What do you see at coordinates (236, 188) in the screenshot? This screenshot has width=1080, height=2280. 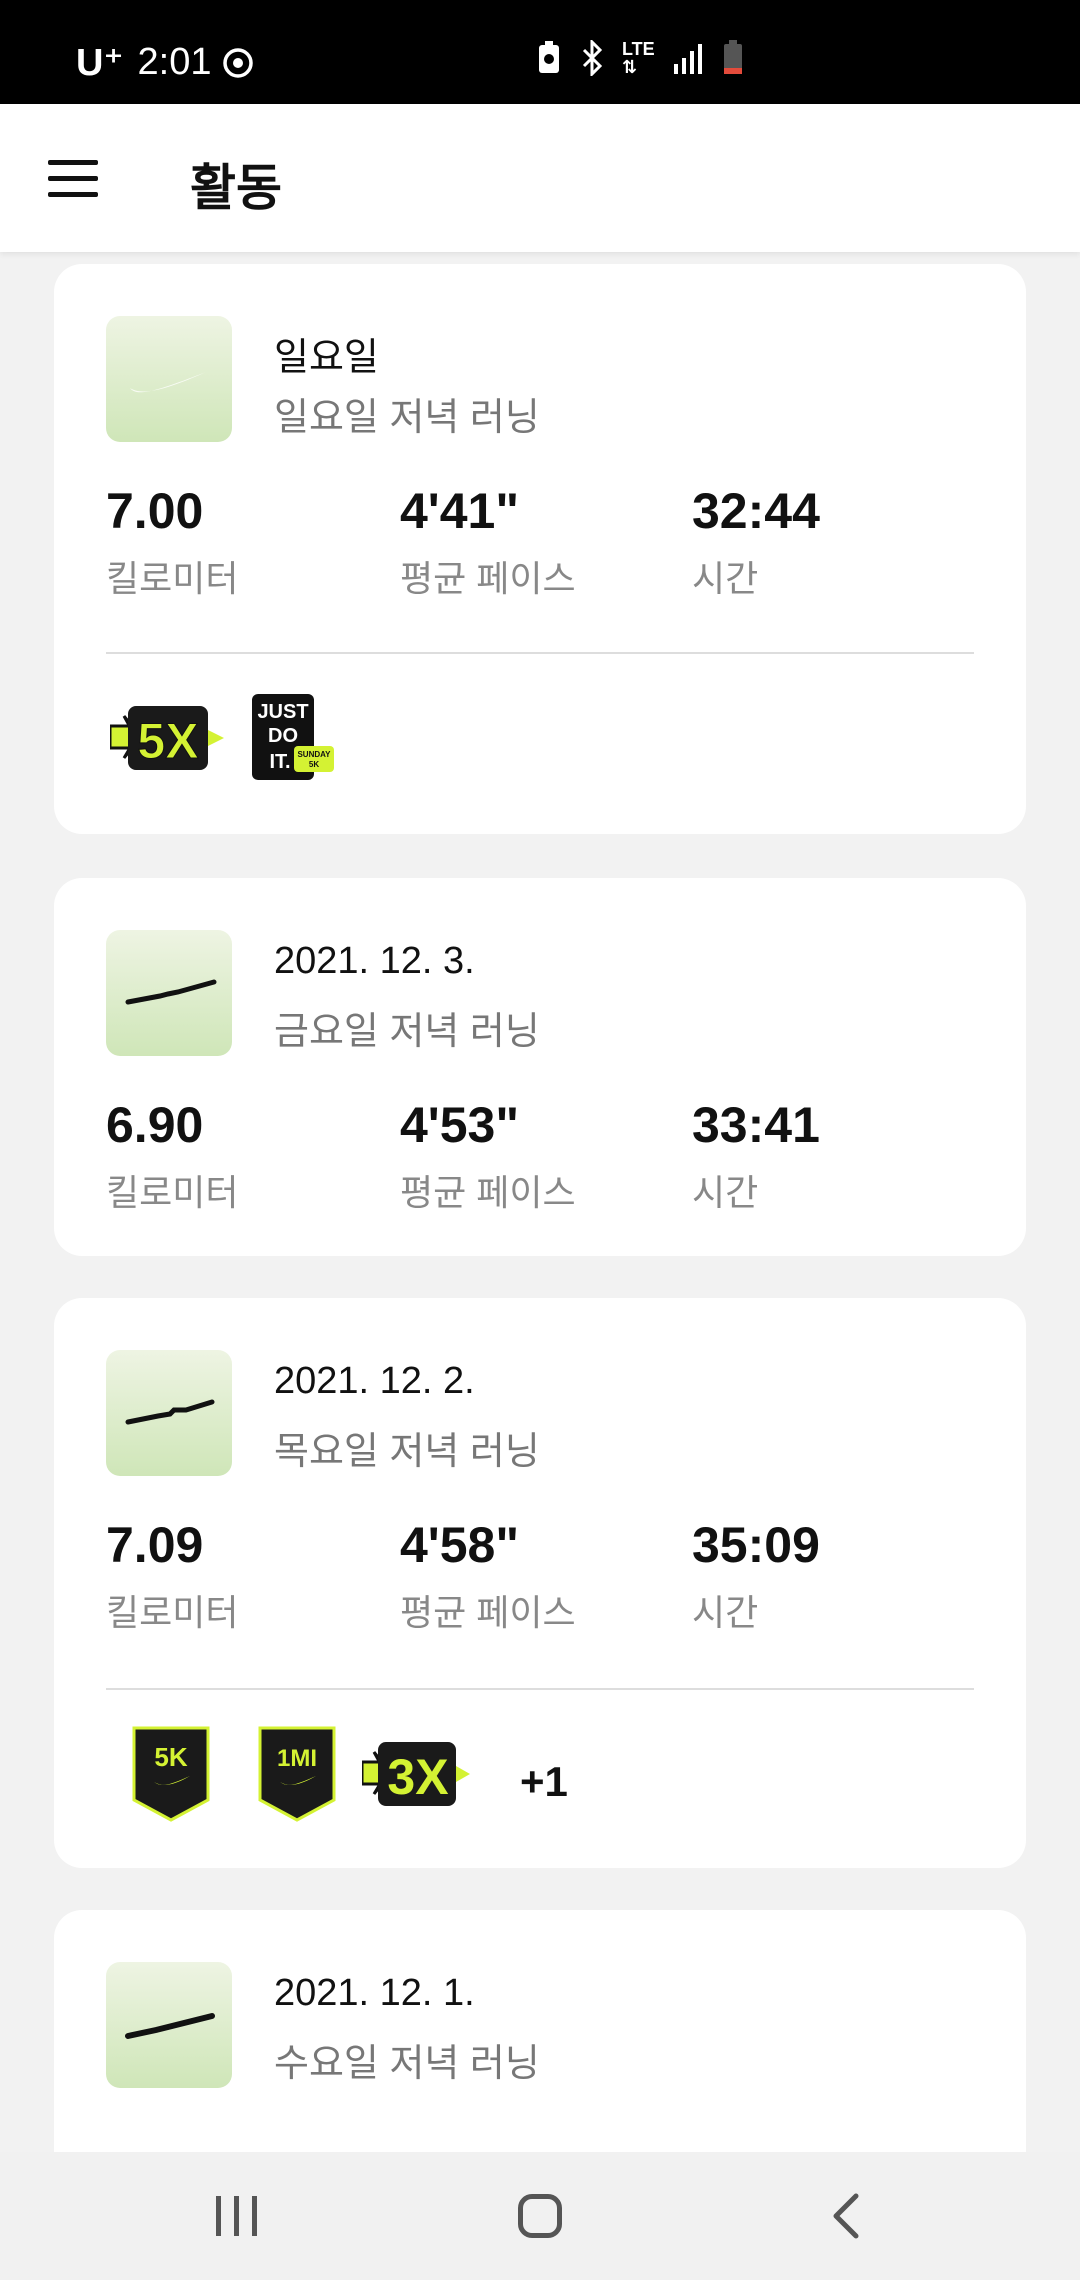 I see `page-title: 활동` at bounding box center [236, 188].